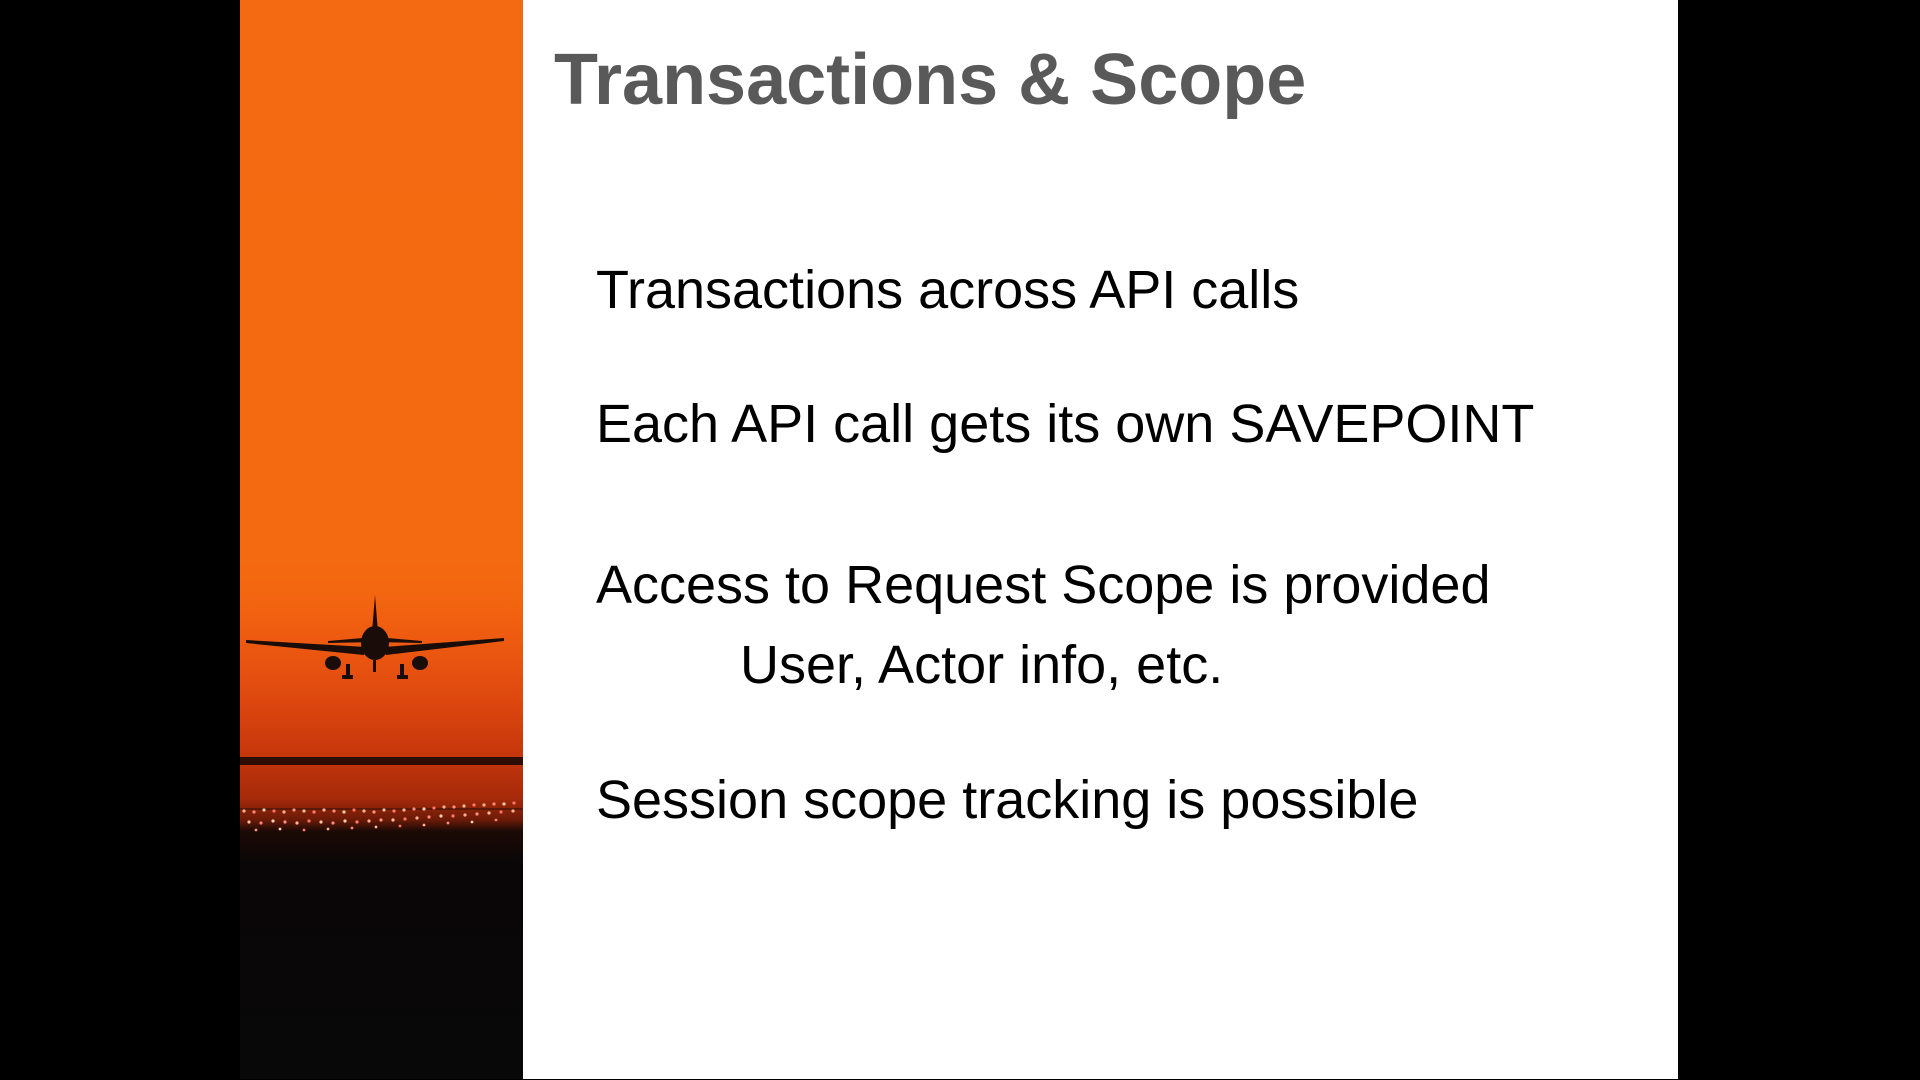 This screenshot has height=1080, width=1920. What do you see at coordinates (930, 80) in the screenshot?
I see `slide-title: Transactions & Scope` at bounding box center [930, 80].